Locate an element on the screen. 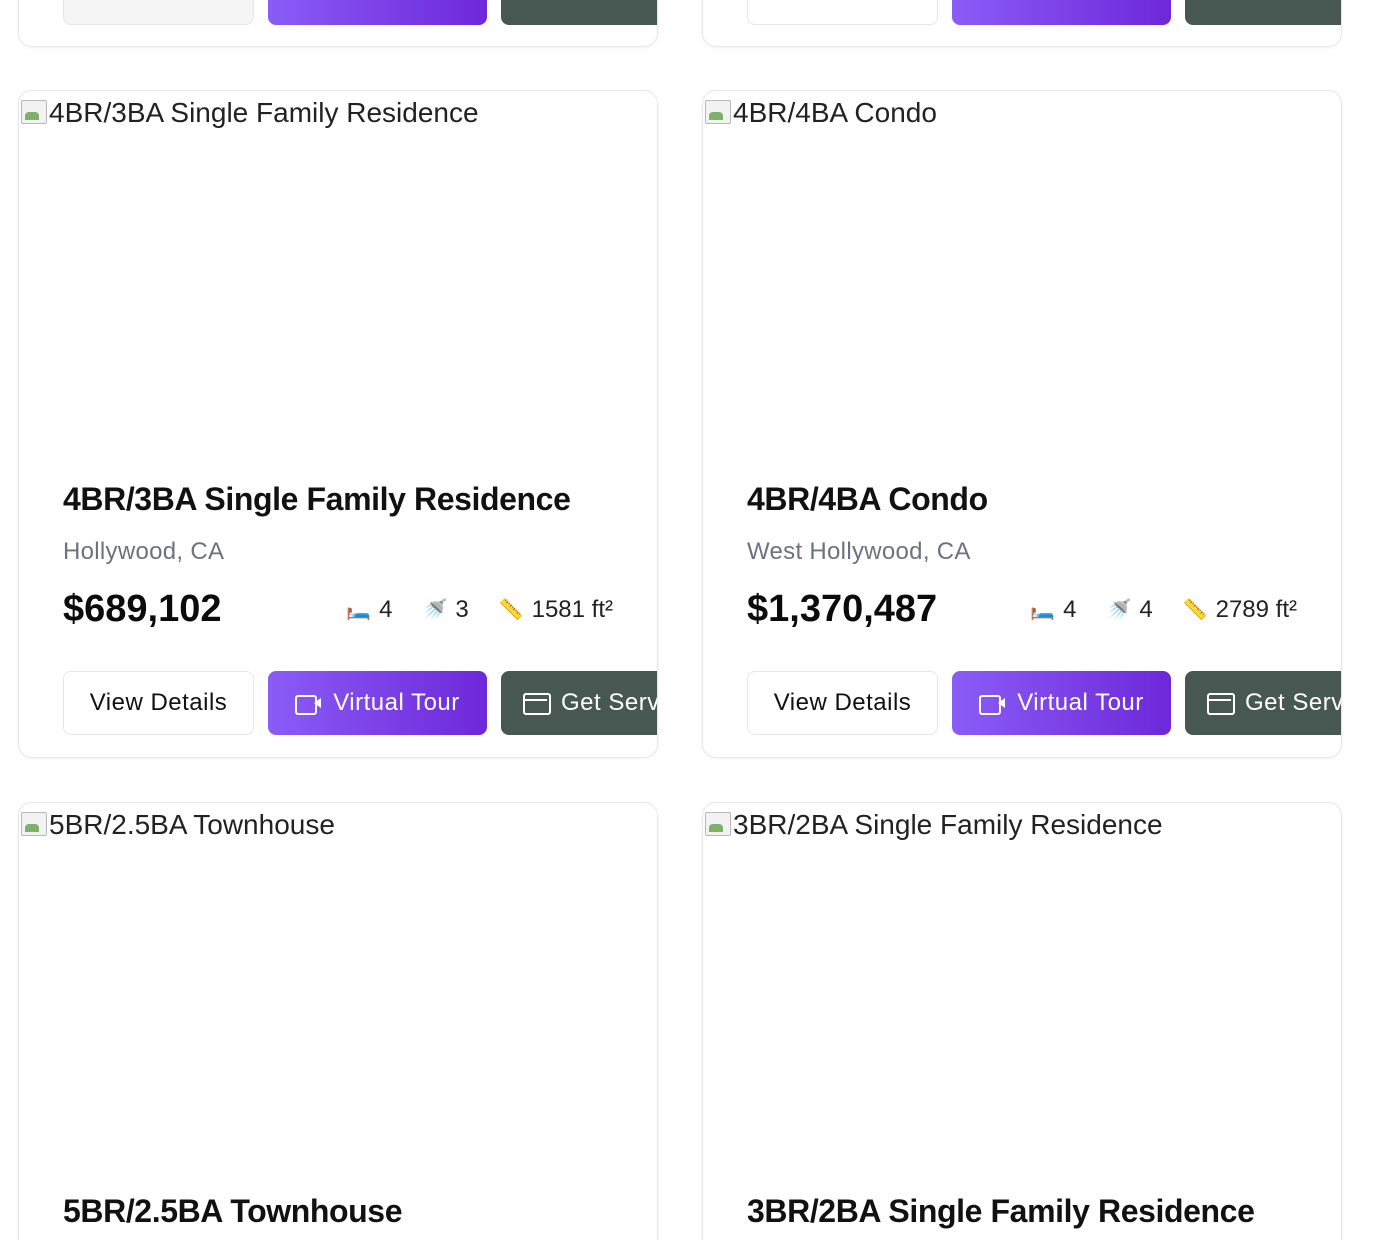 The width and height of the screenshot is (1374, 1240). broken-image: 5BR/2.5BA Townhouse is located at coordinates (177, 825).